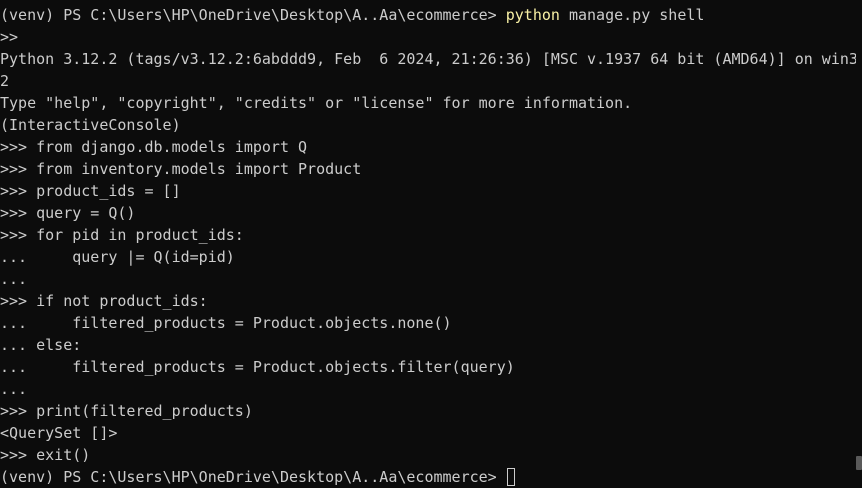 The height and width of the screenshot is (488, 862). Describe the element at coordinates (104, 301) in the screenshot. I see `output-line: >>> if not product_ids:` at that location.